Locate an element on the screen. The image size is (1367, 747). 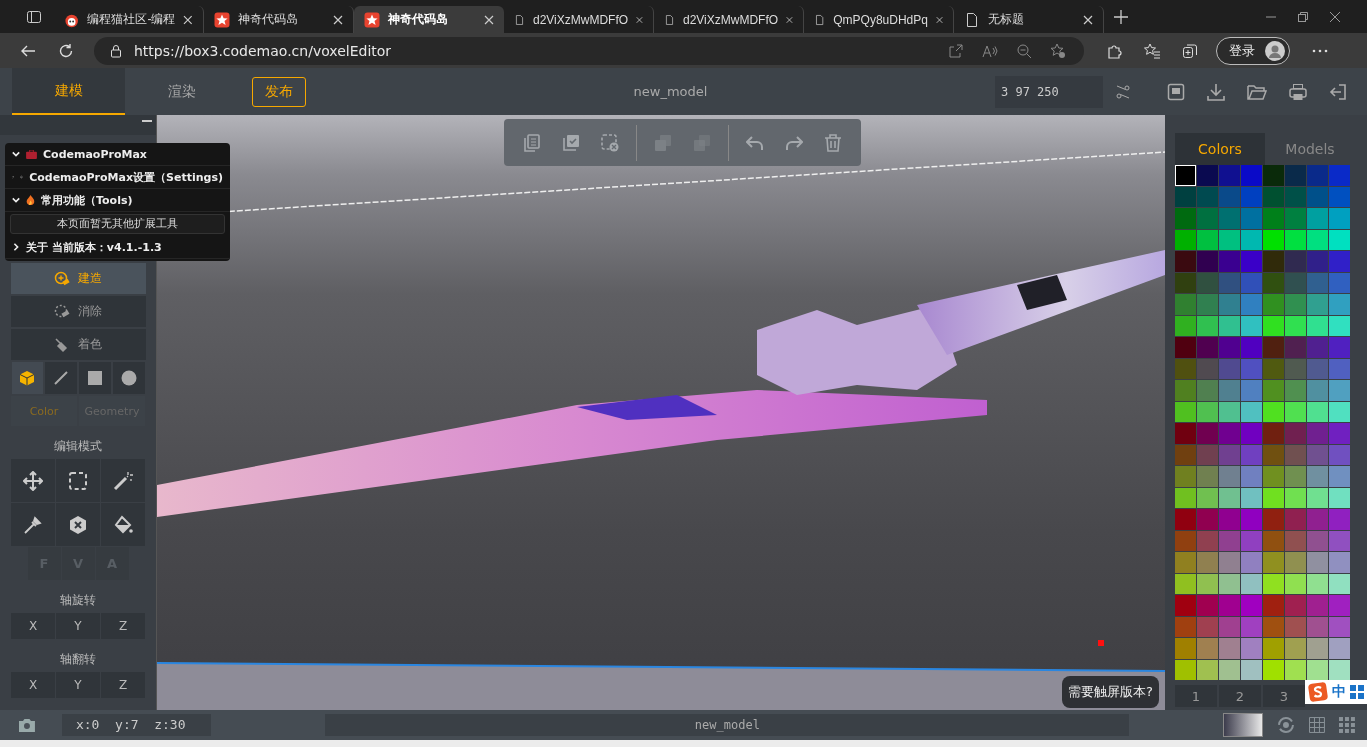
rotate-axis-button: Z is located at coordinates (123, 626).